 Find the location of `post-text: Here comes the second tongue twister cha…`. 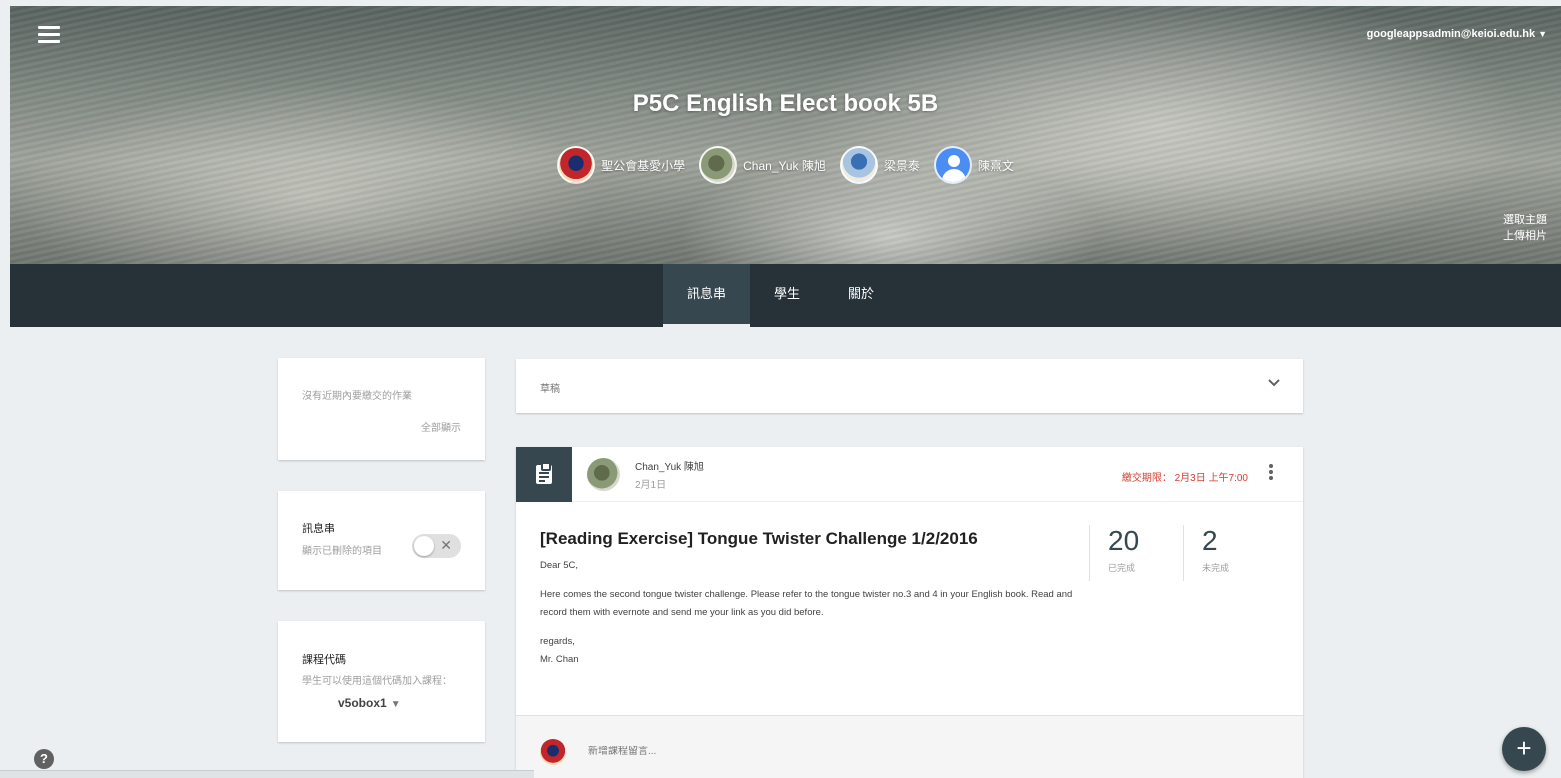

post-text: Here comes the second tongue twister cha… is located at coordinates (806, 603).